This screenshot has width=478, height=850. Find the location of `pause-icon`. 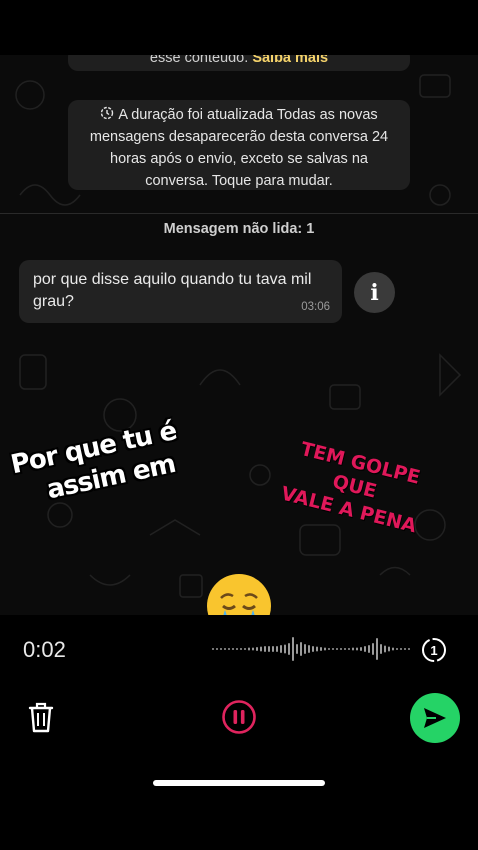

pause-icon is located at coordinates (239, 717).